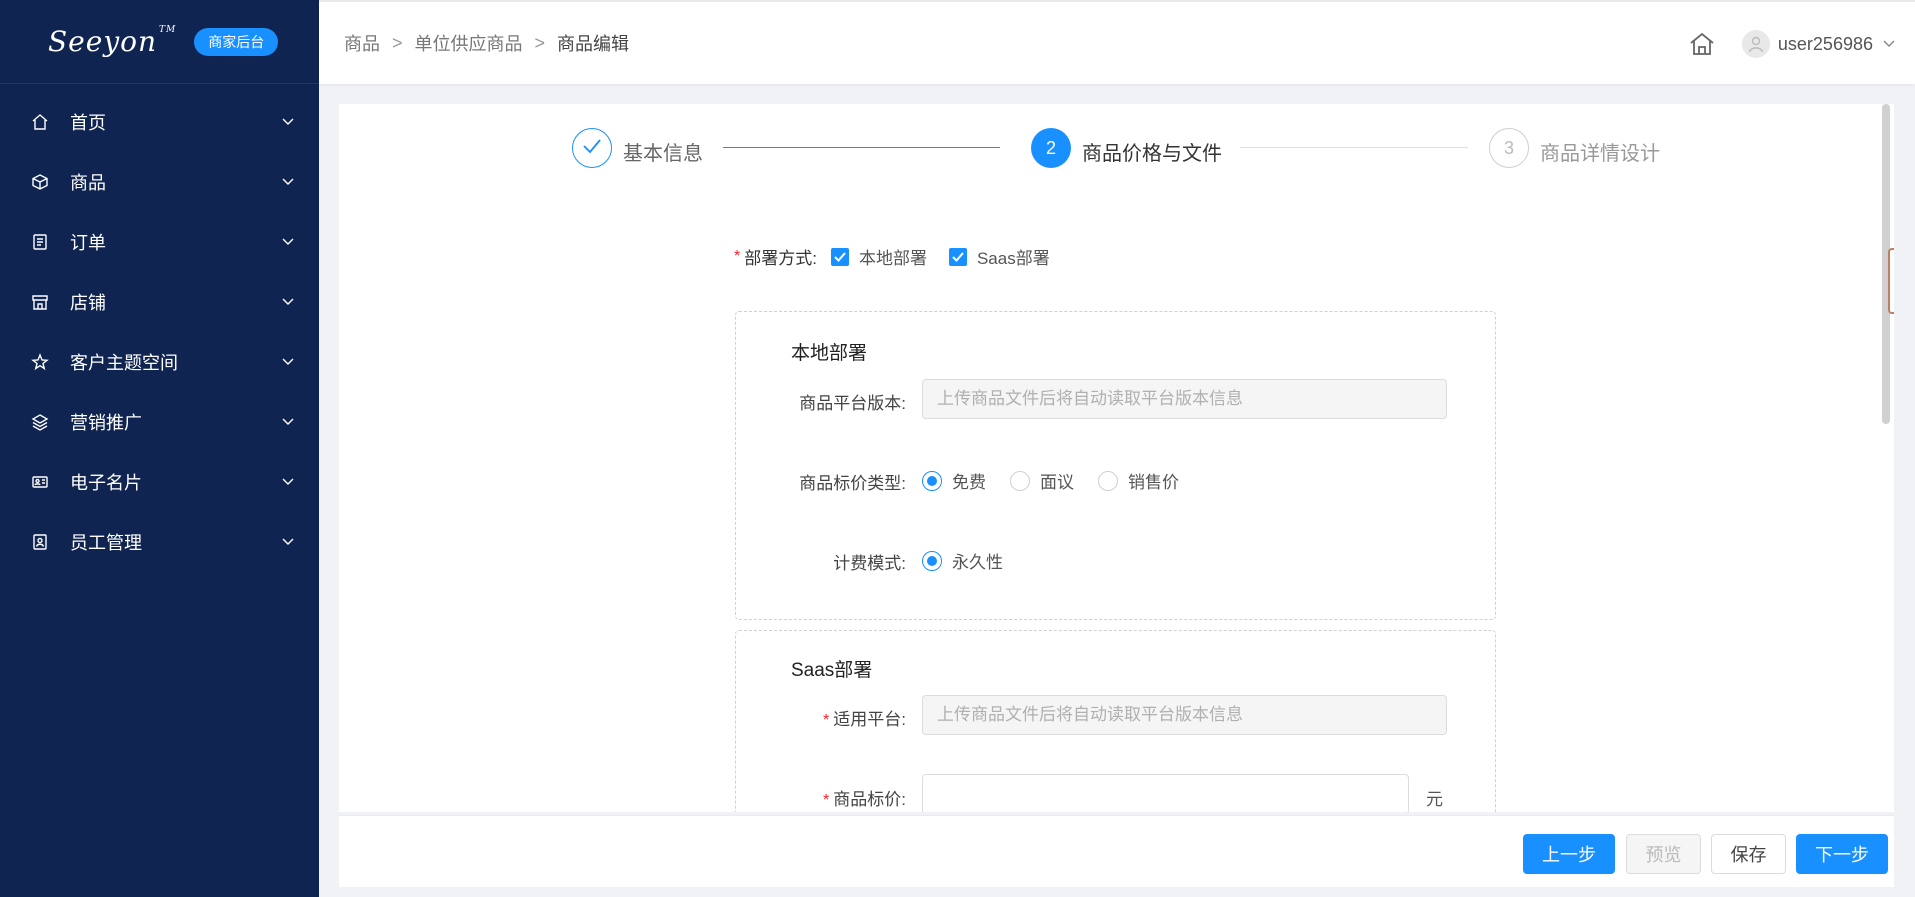 Image resolution: width=1915 pixels, height=897 pixels. What do you see at coordinates (88, 243) in the screenshot?
I see `sidebar-item-label: 订单` at bounding box center [88, 243].